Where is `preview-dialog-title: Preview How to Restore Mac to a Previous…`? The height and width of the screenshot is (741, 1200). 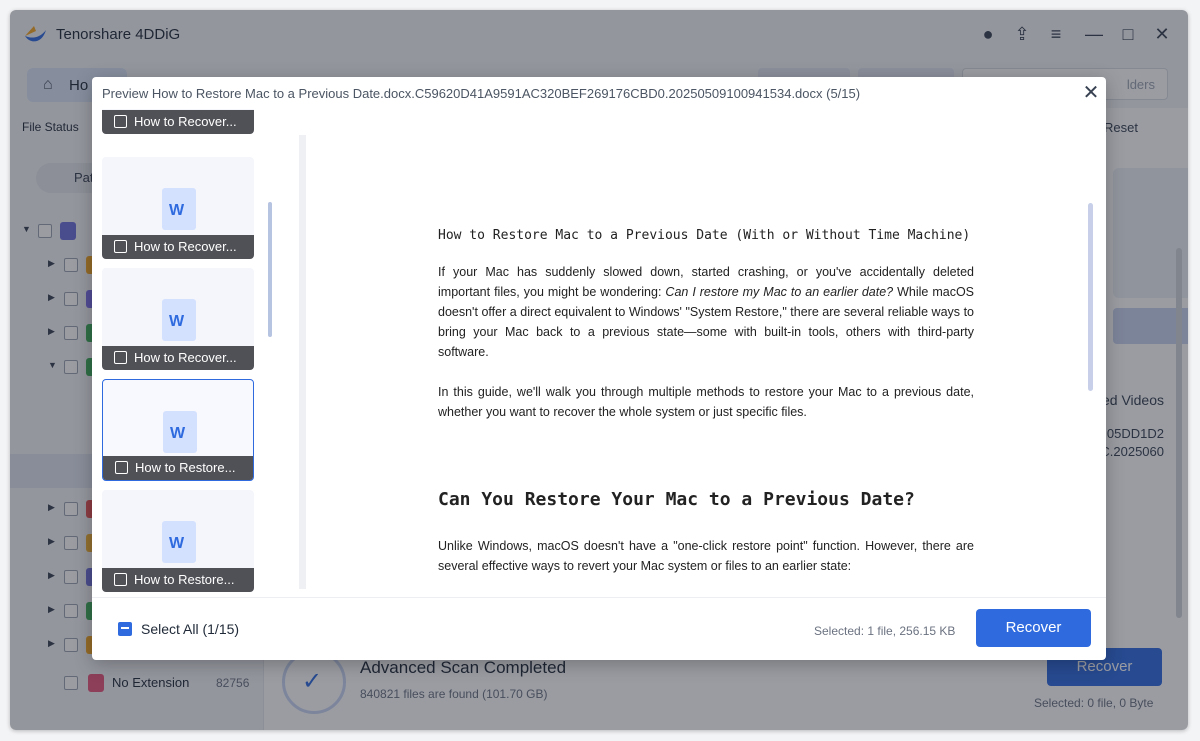 preview-dialog-title: Preview How to Restore Mac to a Previous… is located at coordinates (481, 93).